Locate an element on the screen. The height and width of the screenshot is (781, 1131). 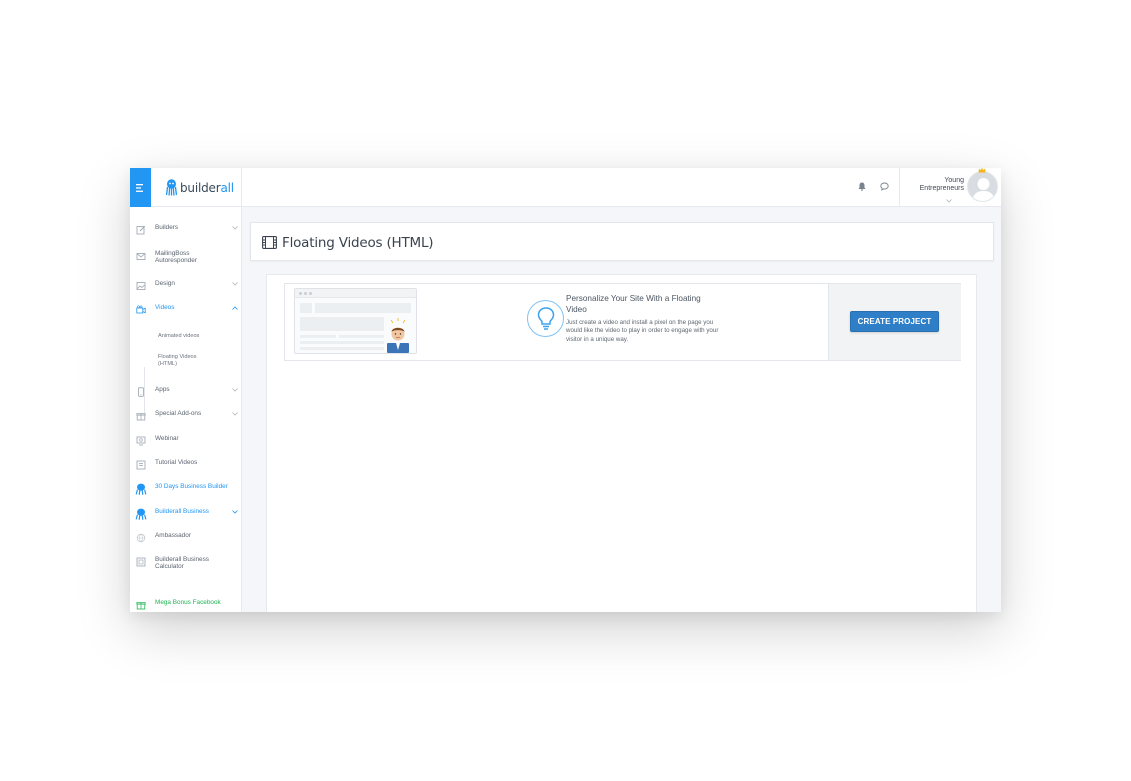
avatar is located at coordinates (982, 186).